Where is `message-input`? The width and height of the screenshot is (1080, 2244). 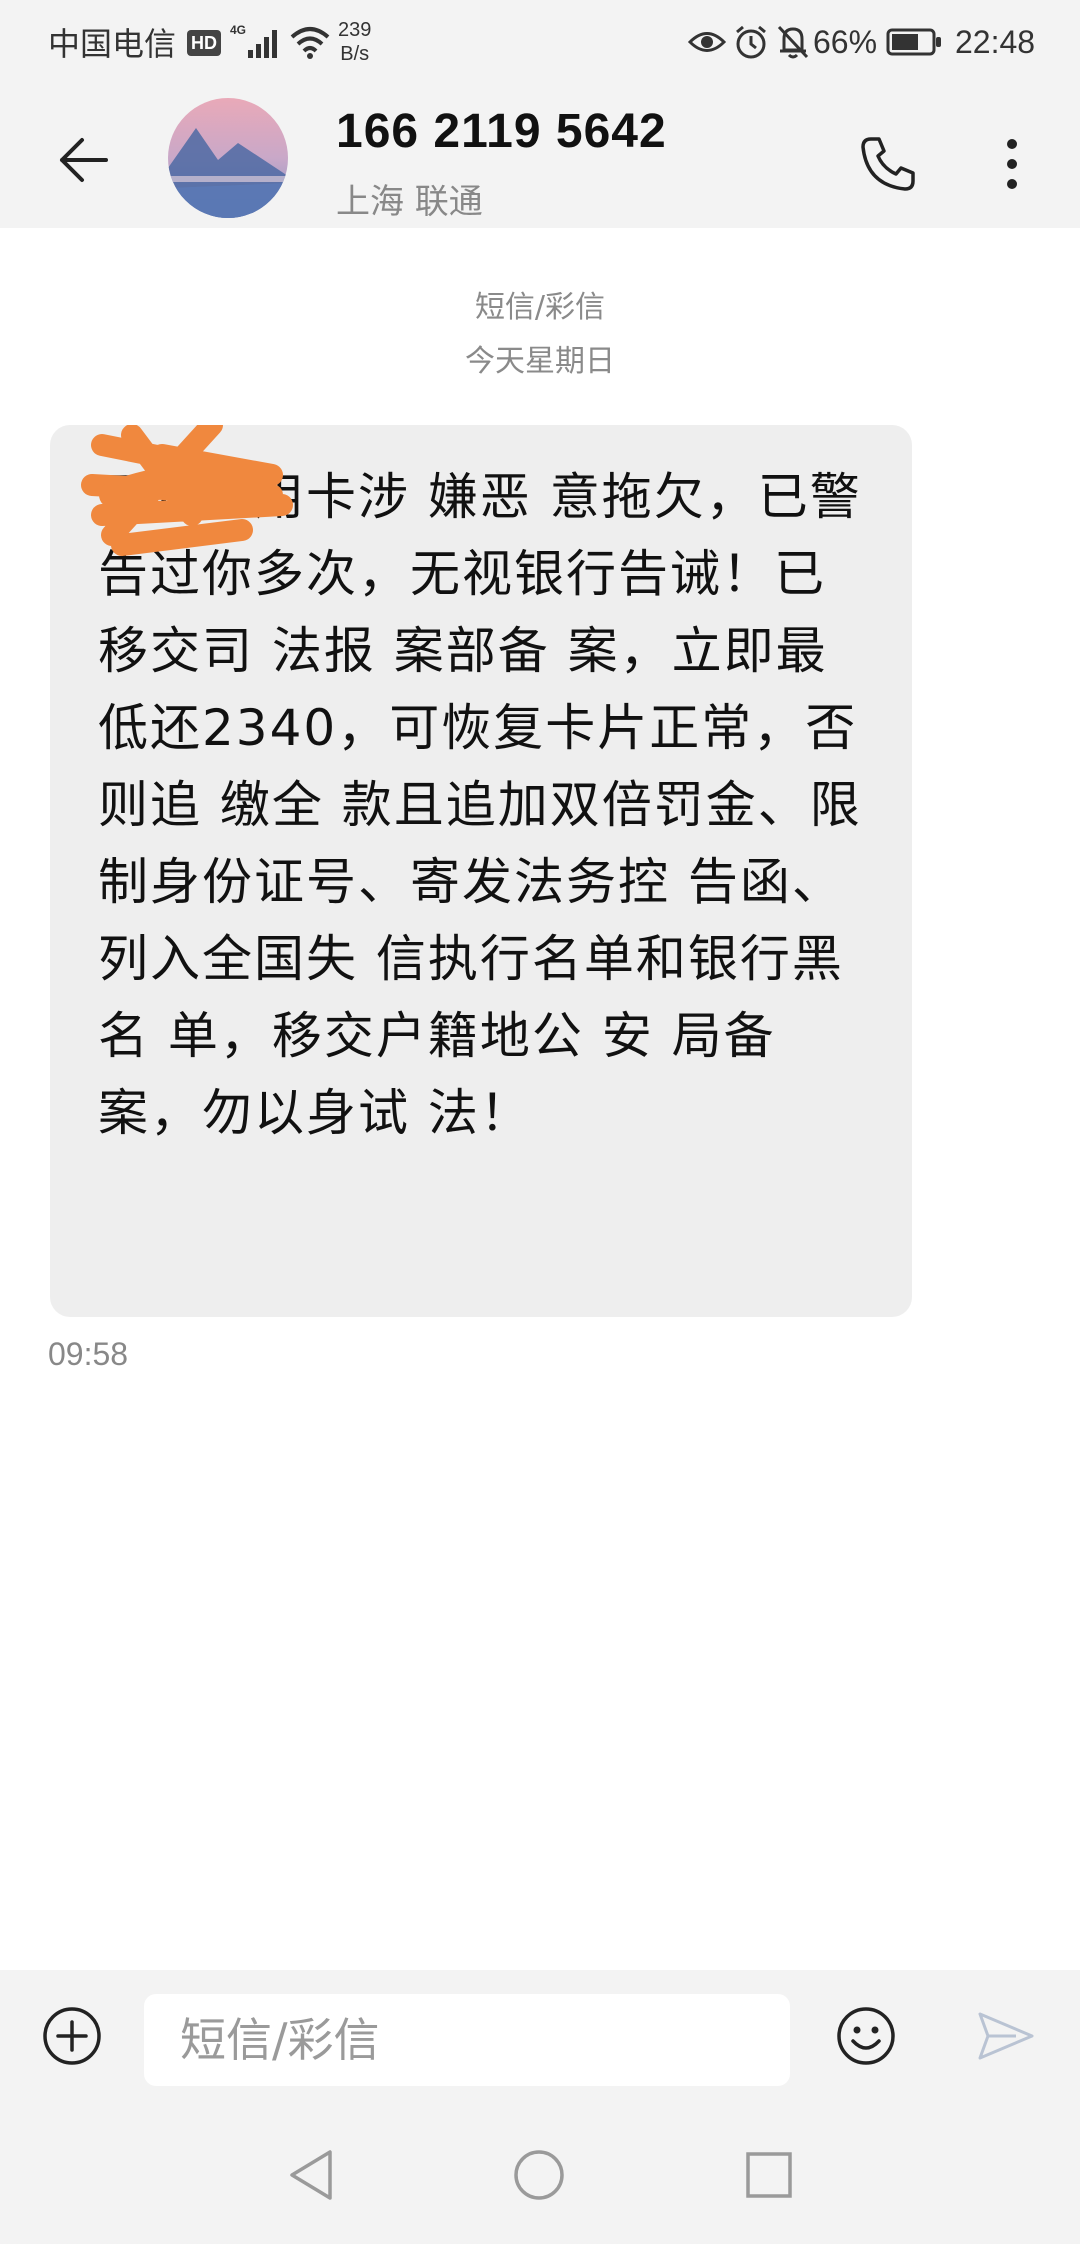
message-input is located at coordinates (467, 2040).